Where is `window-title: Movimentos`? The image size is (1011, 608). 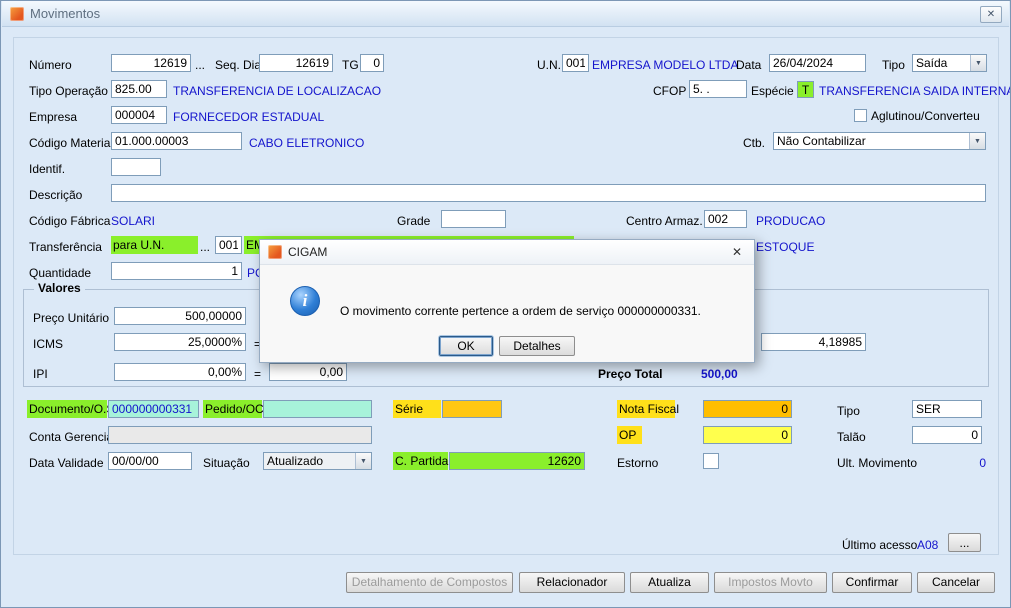 window-title: Movimentos is located at coordinates (65, 13).